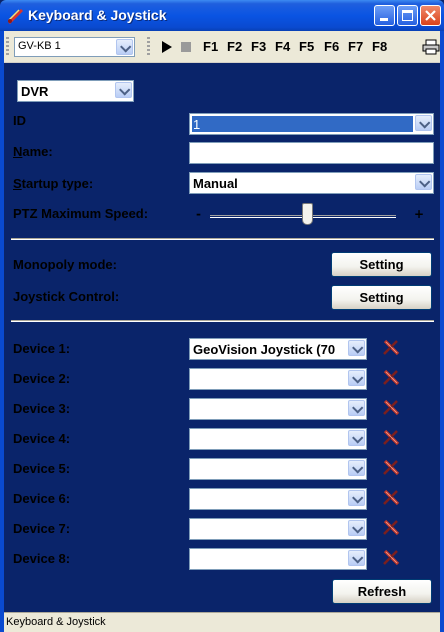 The height and width of the screenshot is (632, 444). I want to click on name-label: Name:, so click(33, 151).